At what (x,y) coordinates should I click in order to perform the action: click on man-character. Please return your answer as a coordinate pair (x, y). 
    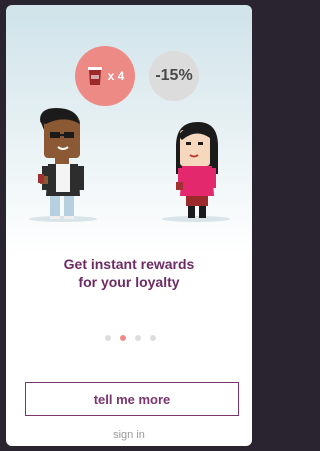
    Looking at the image, I should click on (61, 163).